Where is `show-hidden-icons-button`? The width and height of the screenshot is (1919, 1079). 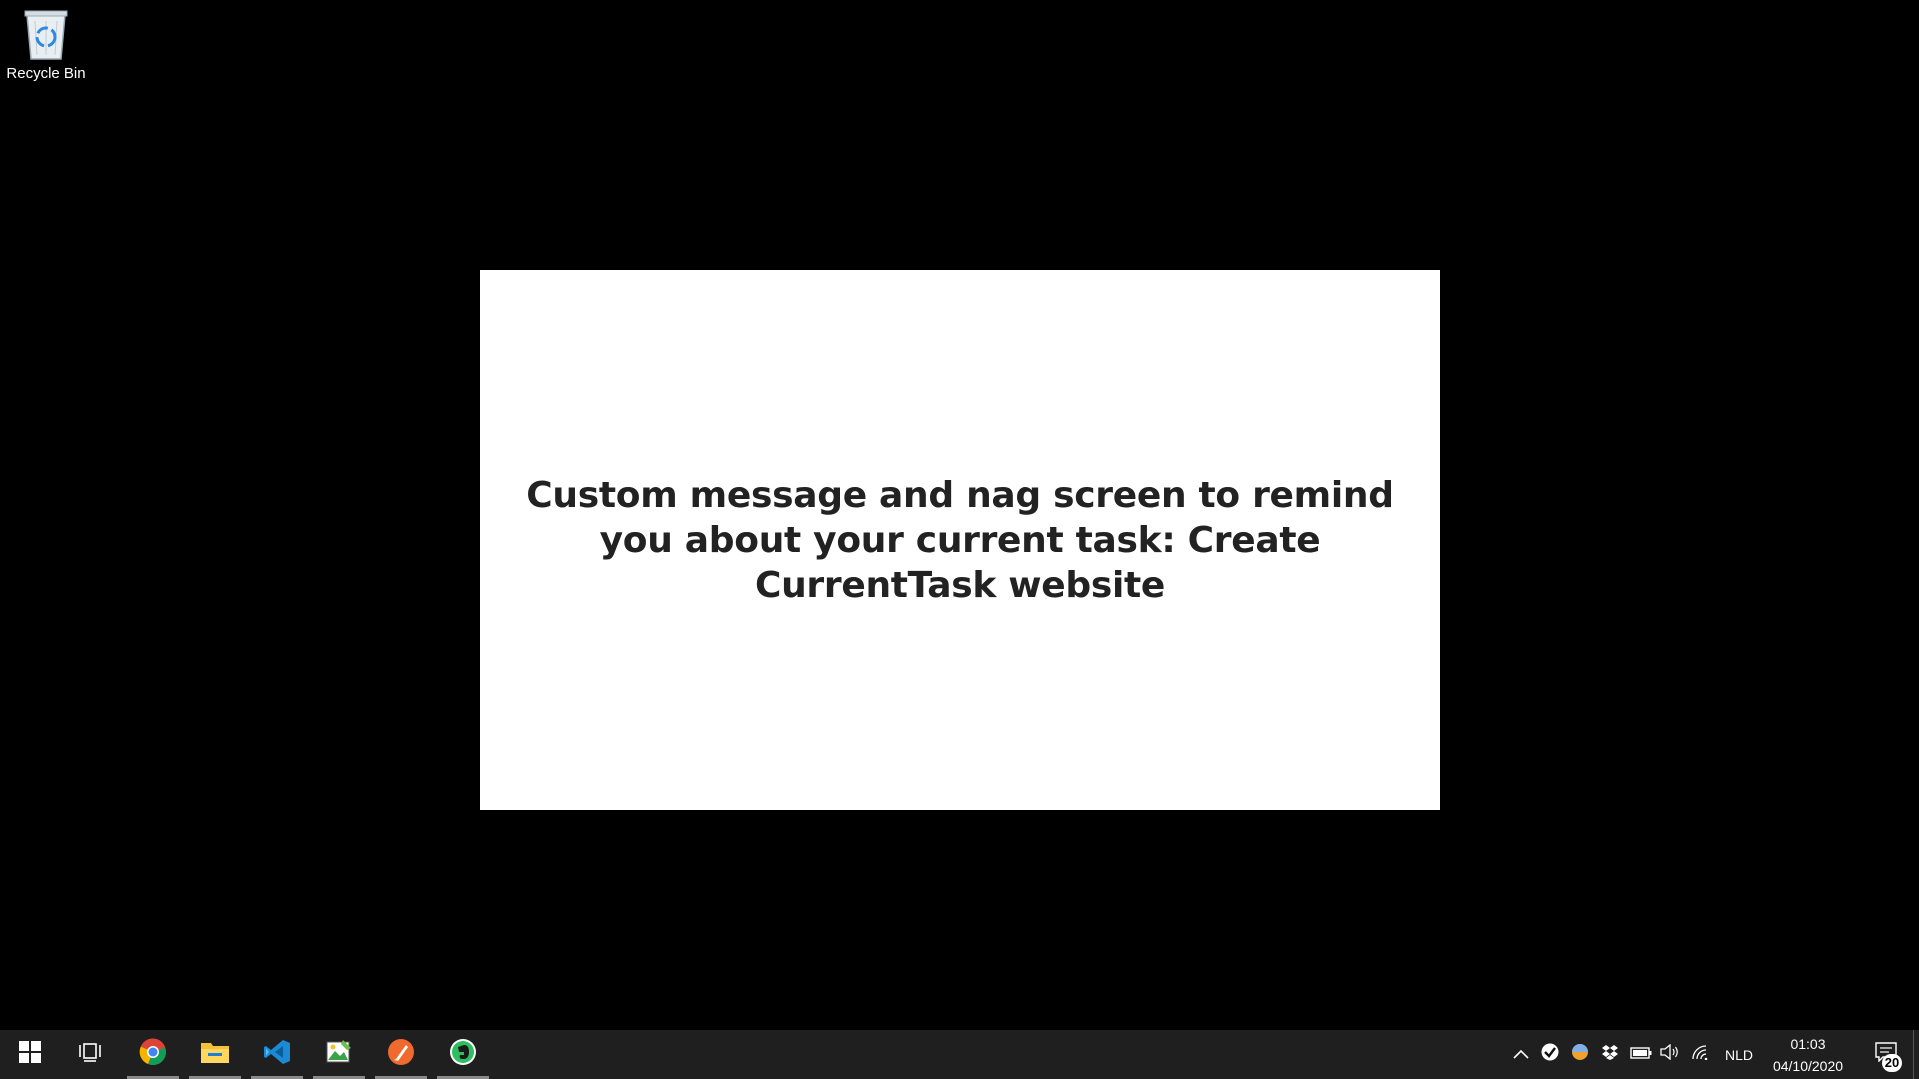 show-hidden-icons-button is located at coordinates (1521, 1054).